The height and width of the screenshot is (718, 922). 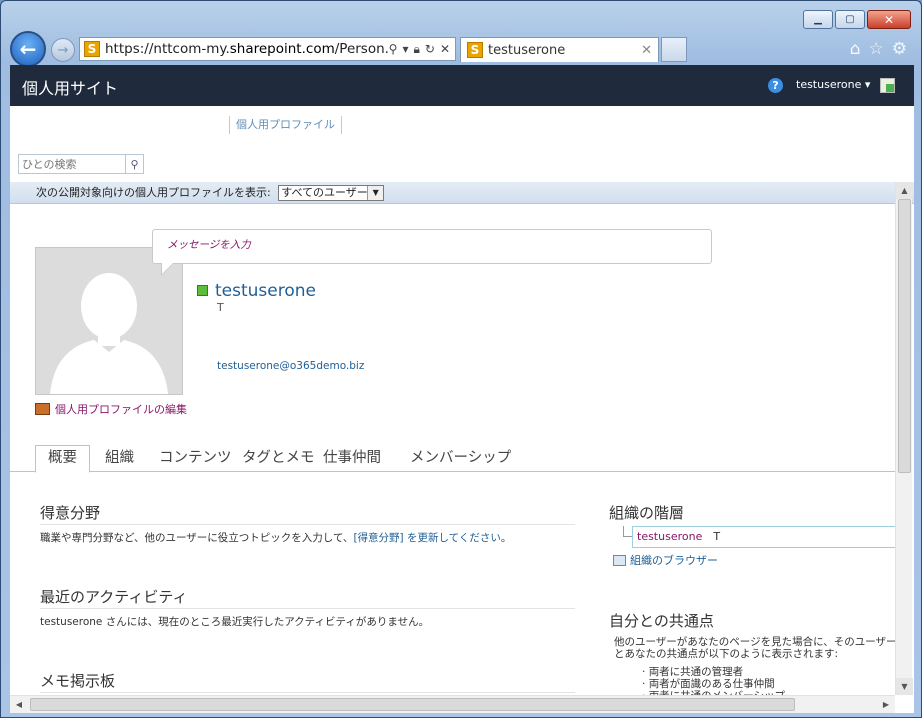 I want to click on browser-toolbar: ⌂ ☆ ⚙, so click(x=878, y=49).